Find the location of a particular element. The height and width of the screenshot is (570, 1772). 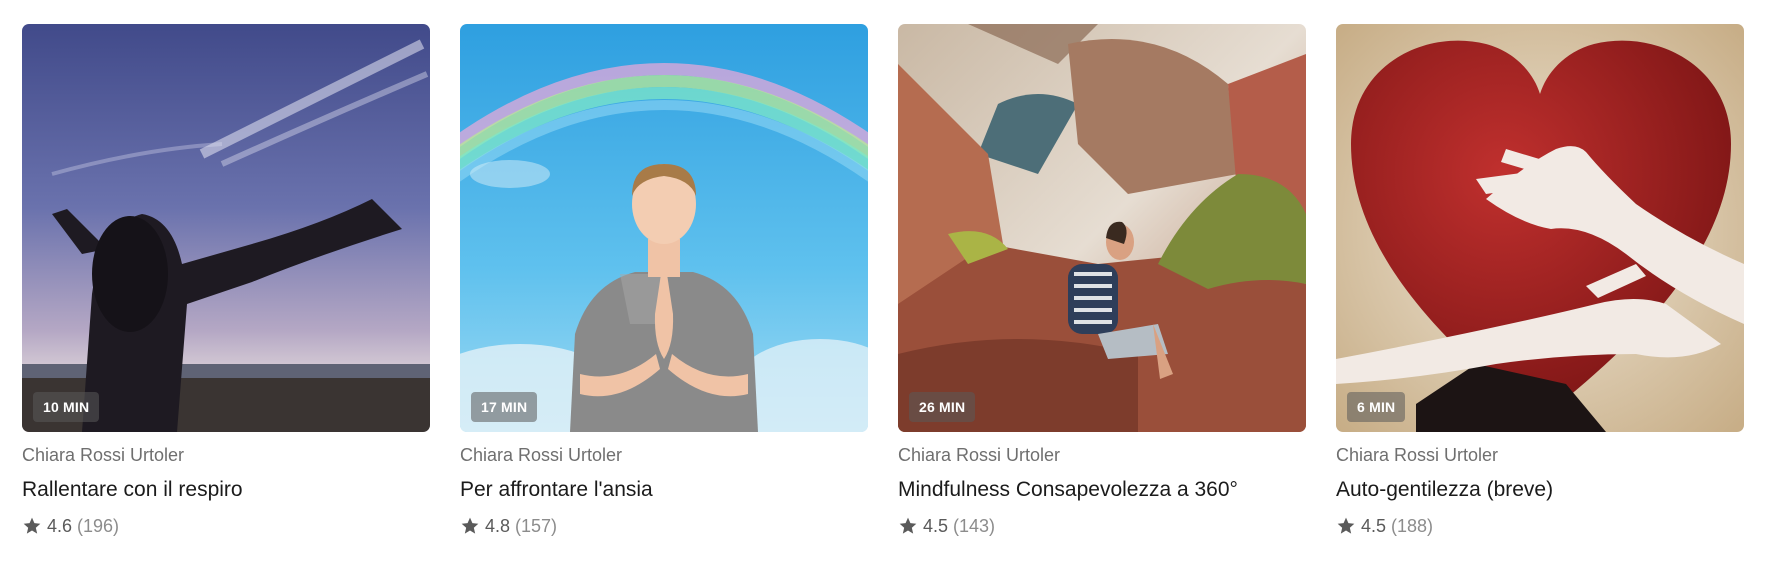

duration-badge: 6 MIN is located at coordinates (1376, 407).